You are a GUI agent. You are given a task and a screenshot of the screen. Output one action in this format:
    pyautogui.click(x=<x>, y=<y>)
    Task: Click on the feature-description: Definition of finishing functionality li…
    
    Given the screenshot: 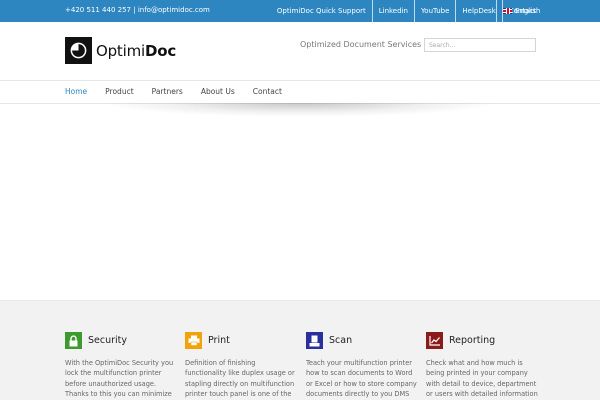 What is the action you would take?
    pyautogui.click(x=240, y=379)
    